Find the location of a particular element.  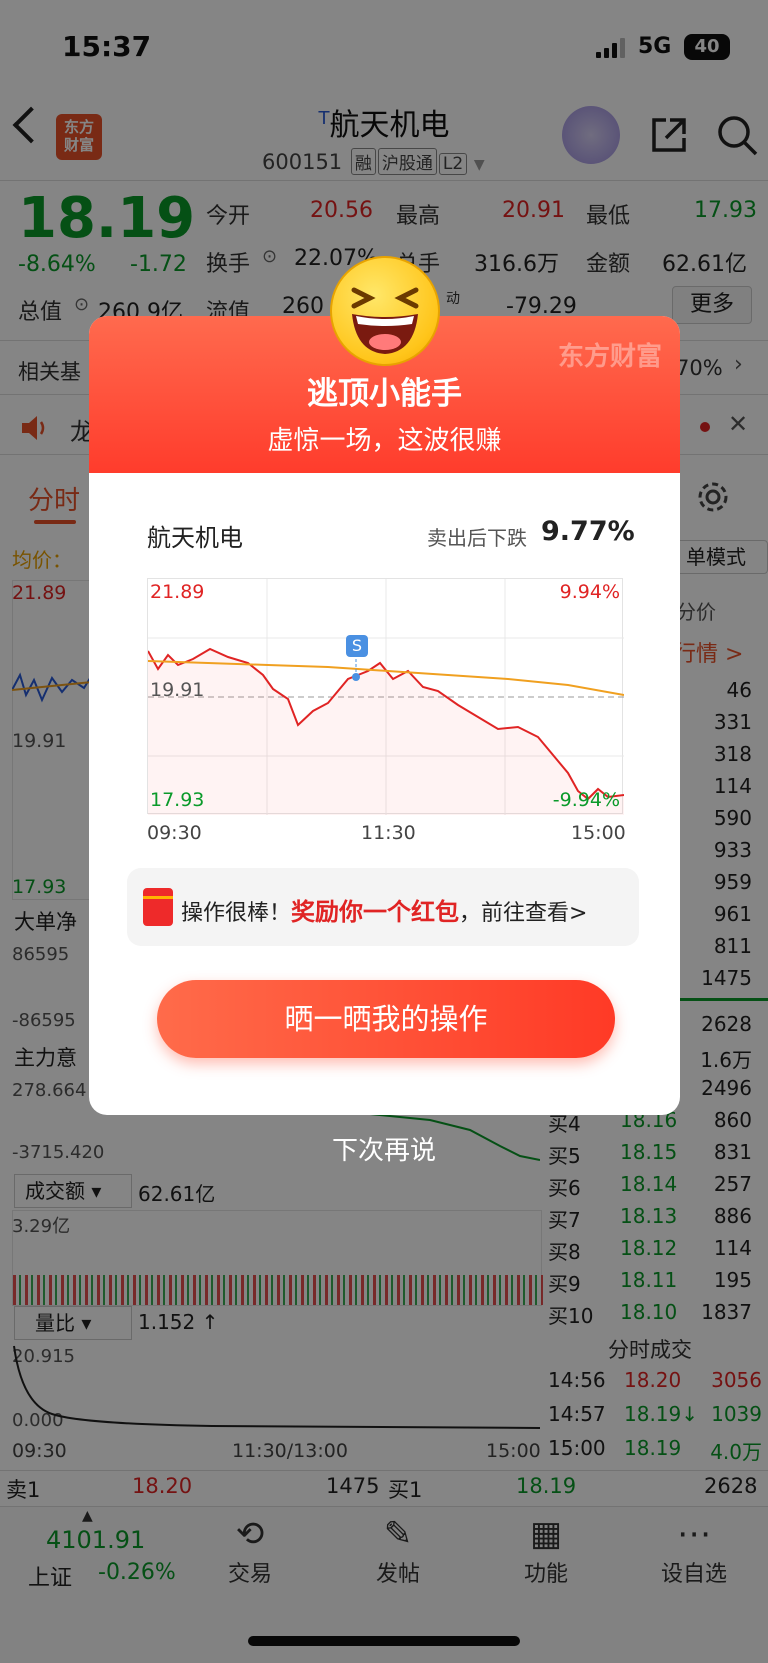

mini-x-end: 15:00 is located at coordinates (598, 833).